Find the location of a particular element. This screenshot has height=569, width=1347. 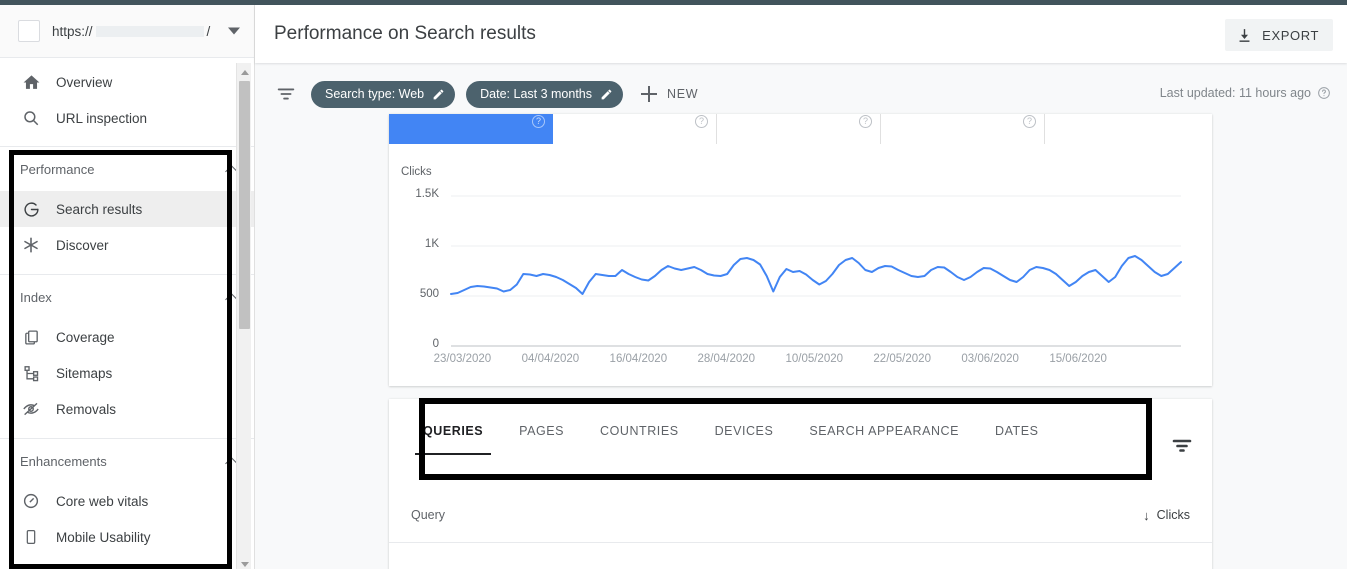

page-title: Performance on Search results is located at coordinates (405, 33).